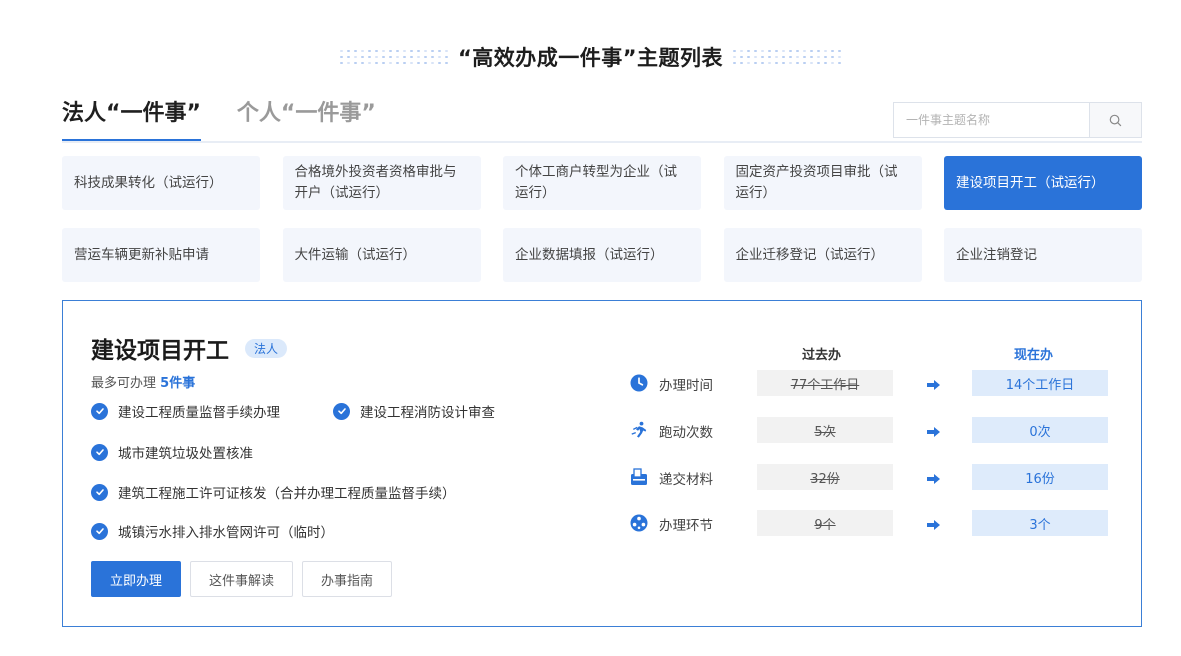 The width and height of the screenshot is (1181, 656). What do you see at coordinates (347, 579) in the screenshot?
I see `guide-button: 办事指南` at bounding box center [347, 579].